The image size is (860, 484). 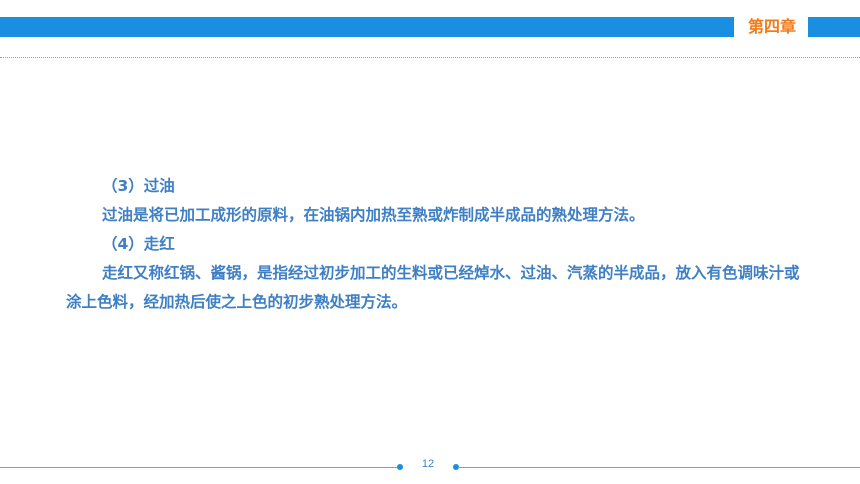 What do you see at coordinates (138, 186) in the screenshot?
I see `subheading-guoyou: （3）过油` at bounding box center [138, 186].